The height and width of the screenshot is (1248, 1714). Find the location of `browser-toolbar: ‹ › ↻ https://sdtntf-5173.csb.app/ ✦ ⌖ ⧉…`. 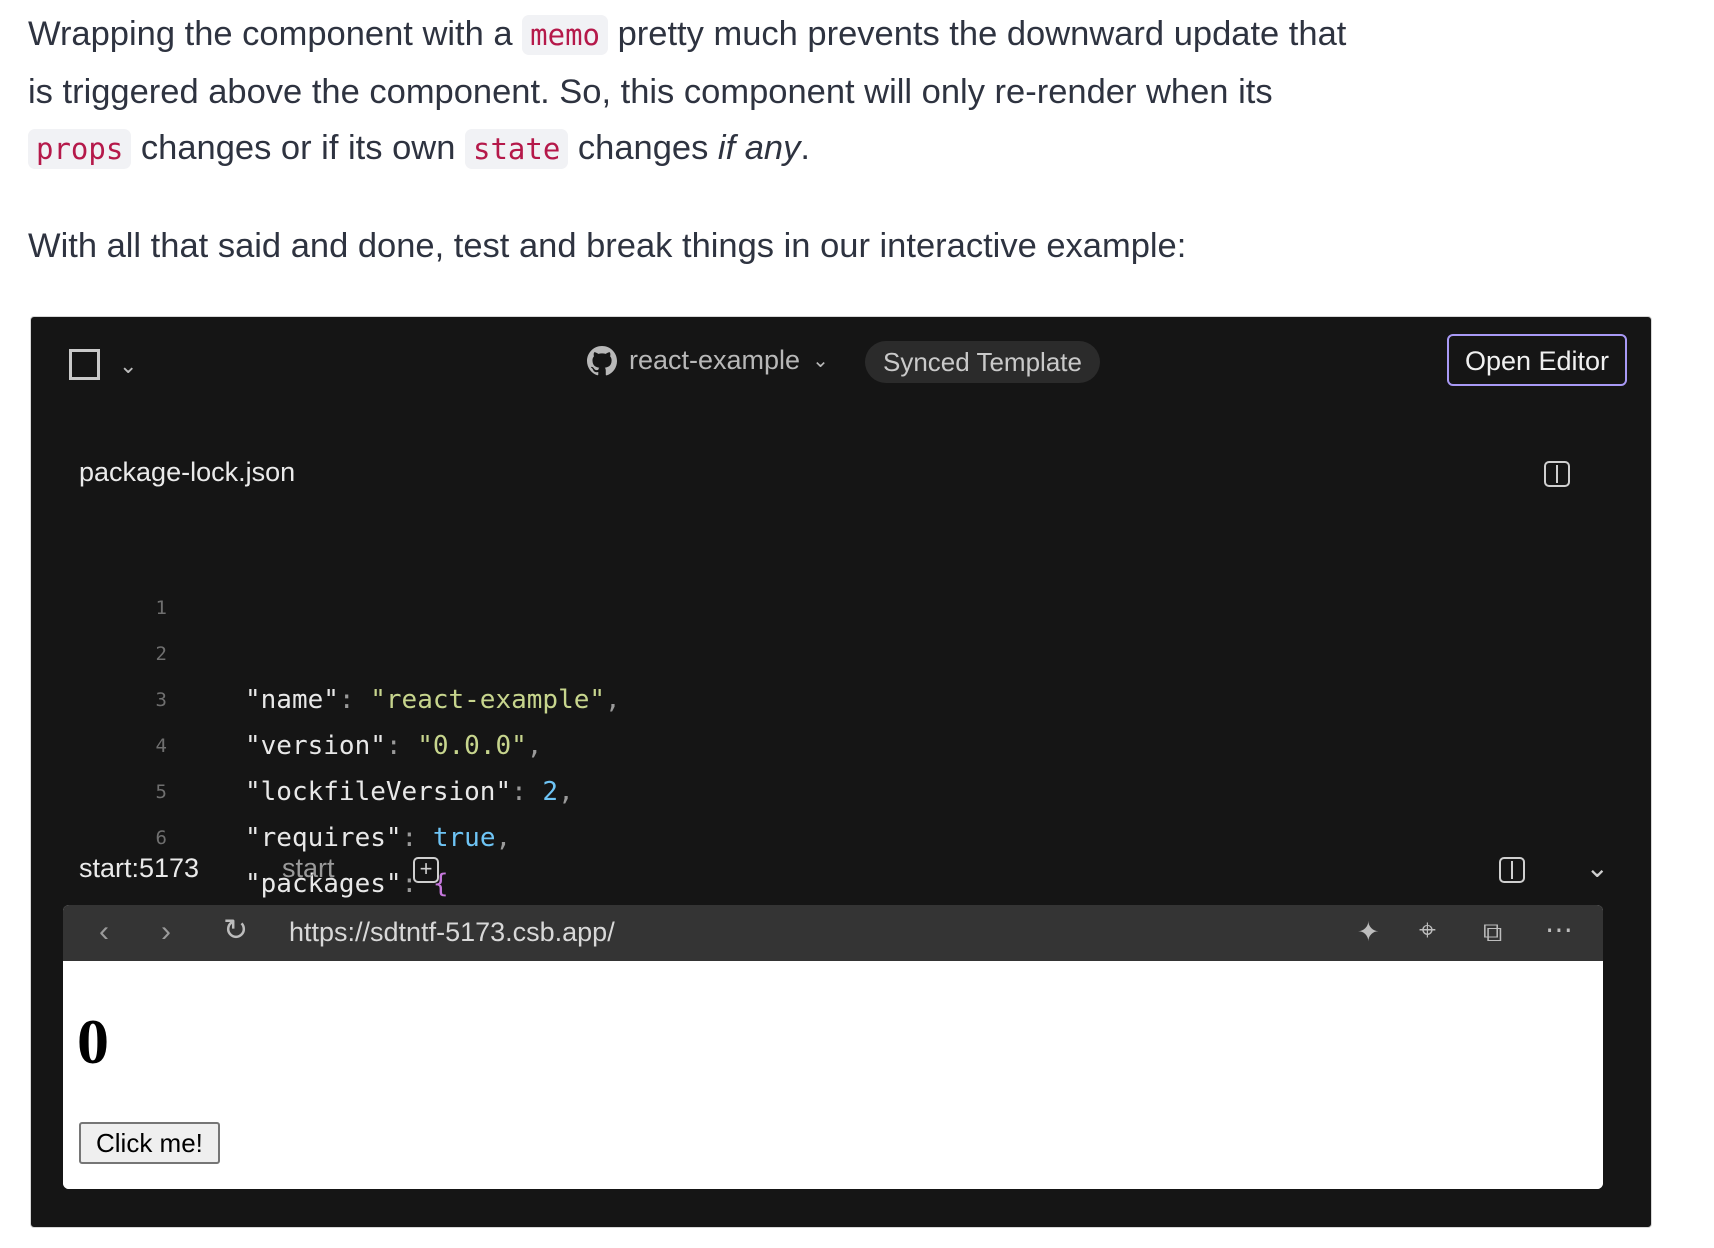

browser-toolbar: ‹ › ↻ https://sdtntf-5173.csb.app/ ✦ ⌖ ⧉… is located at coordinates (833, 933).